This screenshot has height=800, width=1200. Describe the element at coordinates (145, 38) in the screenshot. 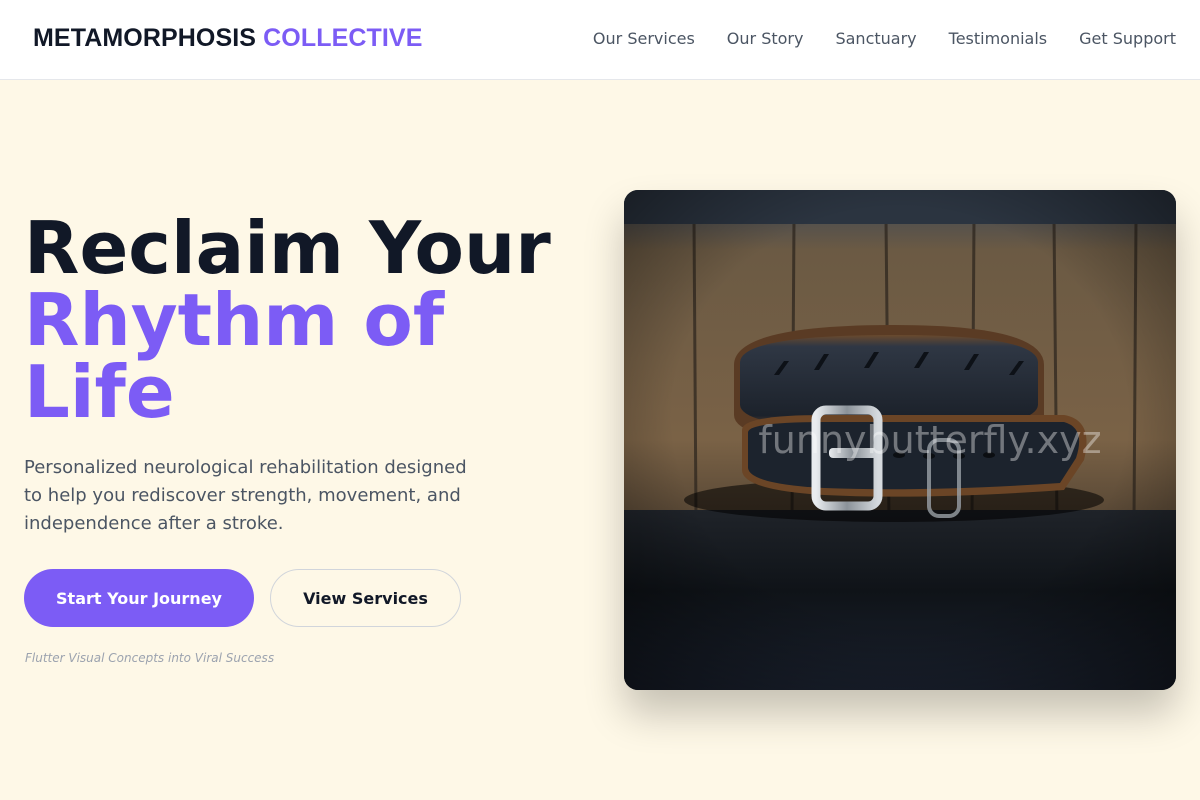

I see `brand-name-primary: METAMORPHOSIS` at that location.